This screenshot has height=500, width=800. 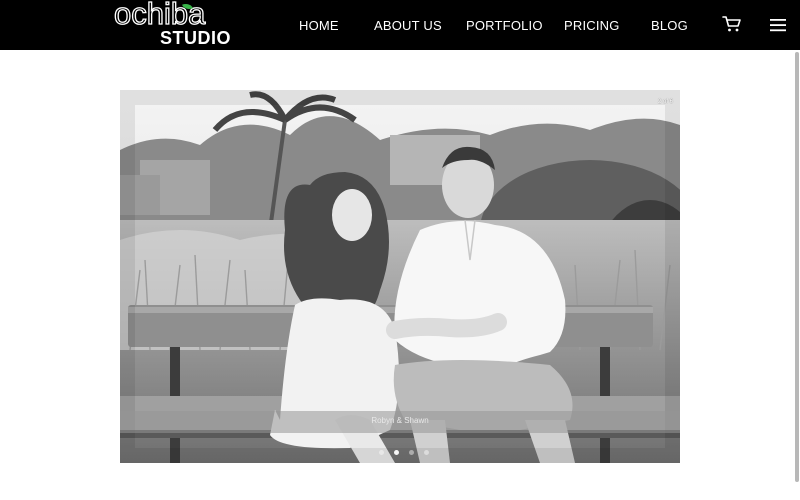 What do you see at coordinates (400, 420) in the screenshot?
I see `slide-caption: Robyn & Shawn` at bounding box center [400, 420].